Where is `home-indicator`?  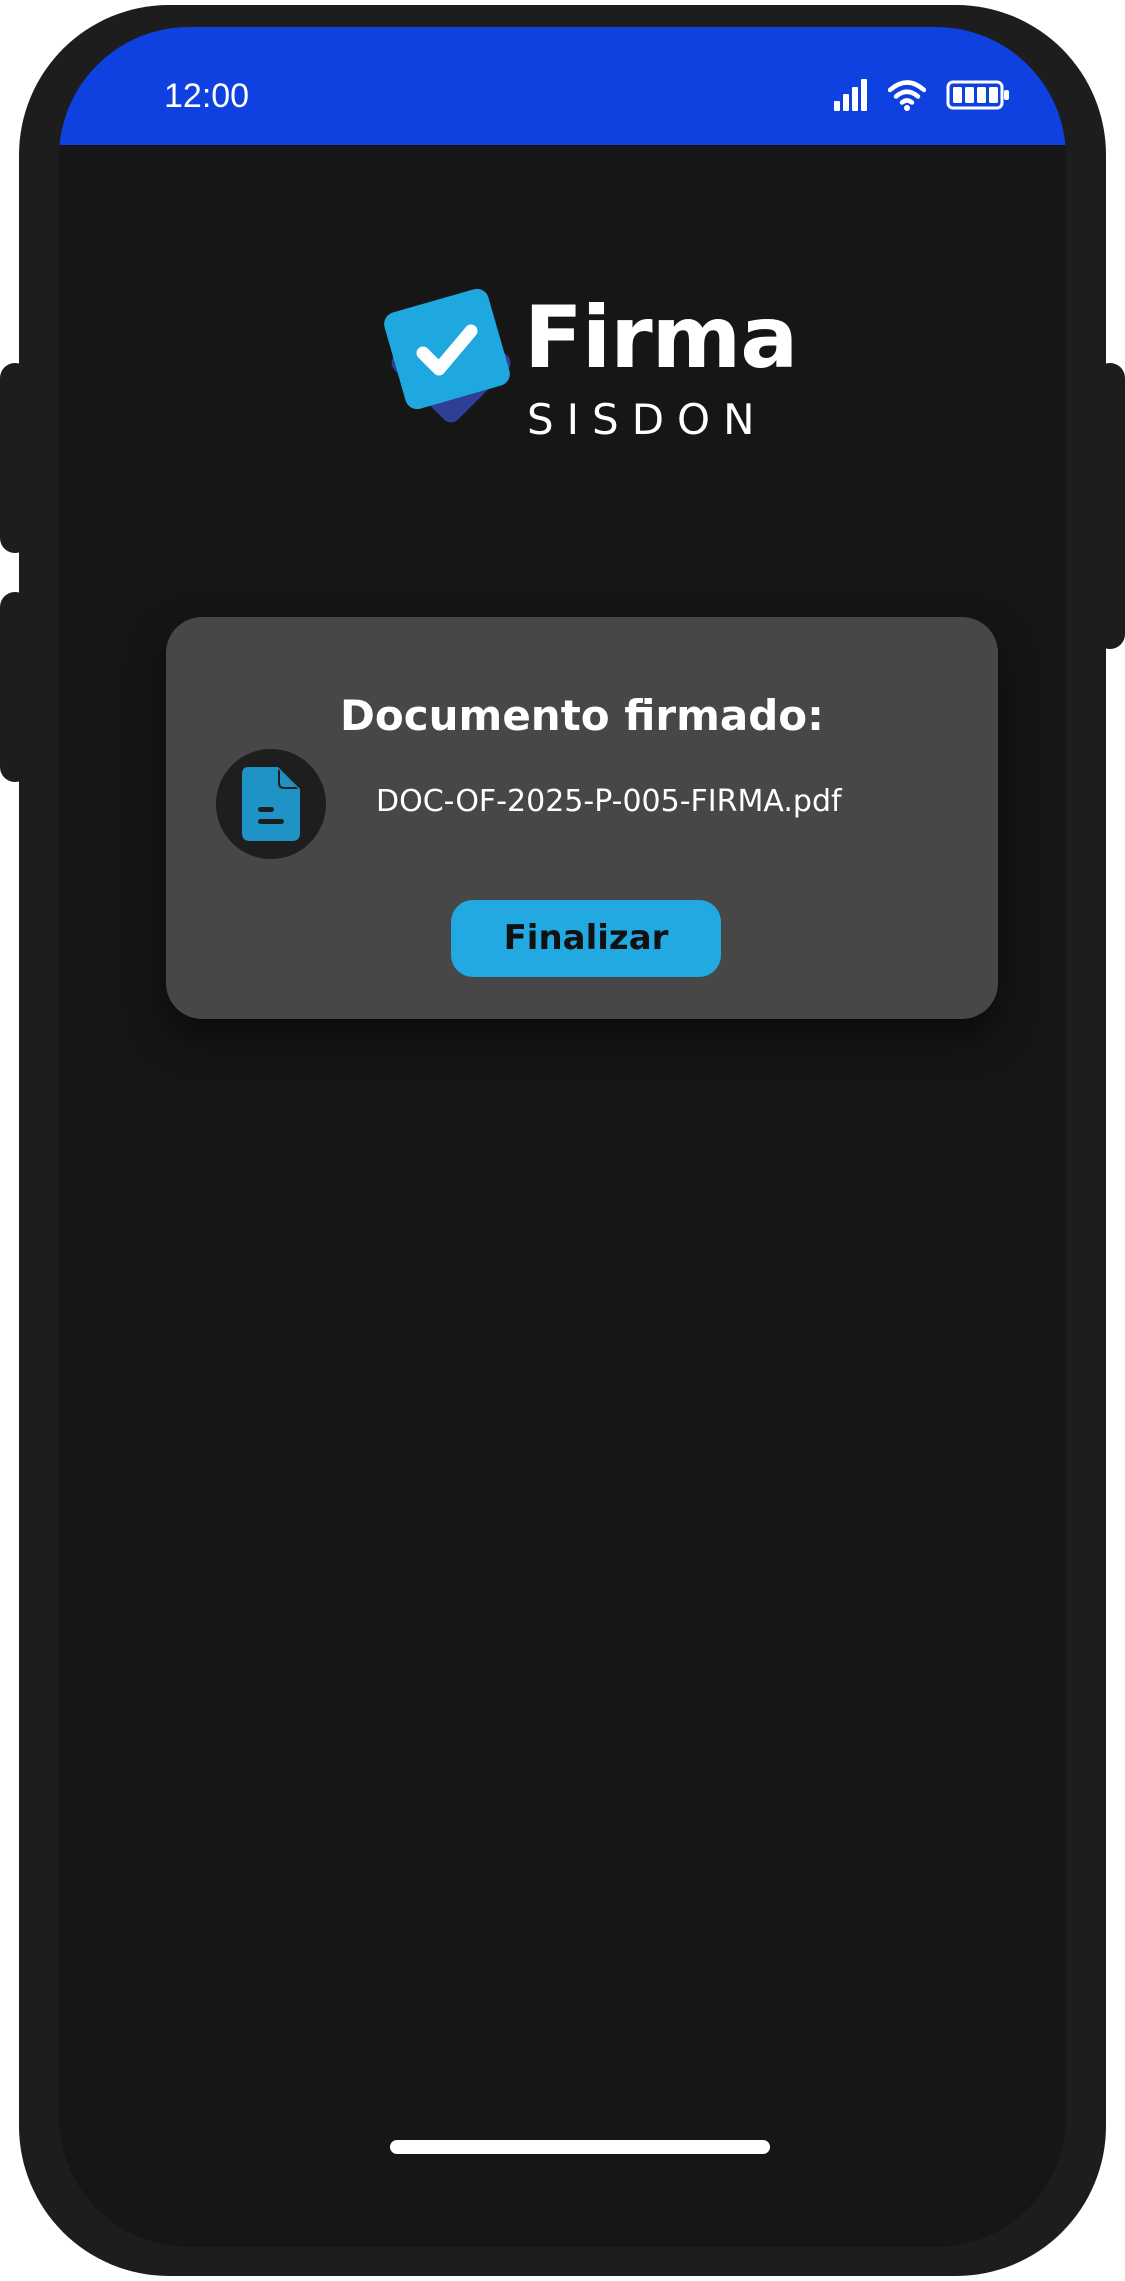 home-indicator is located at coordinates (580, 2147).